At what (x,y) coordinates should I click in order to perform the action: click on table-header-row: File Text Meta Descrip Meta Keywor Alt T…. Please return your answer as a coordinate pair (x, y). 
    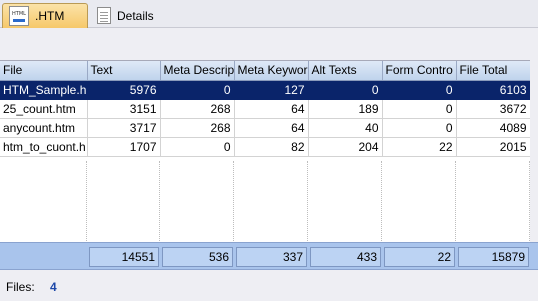
    Looking at the image, I should click on (265, 71).